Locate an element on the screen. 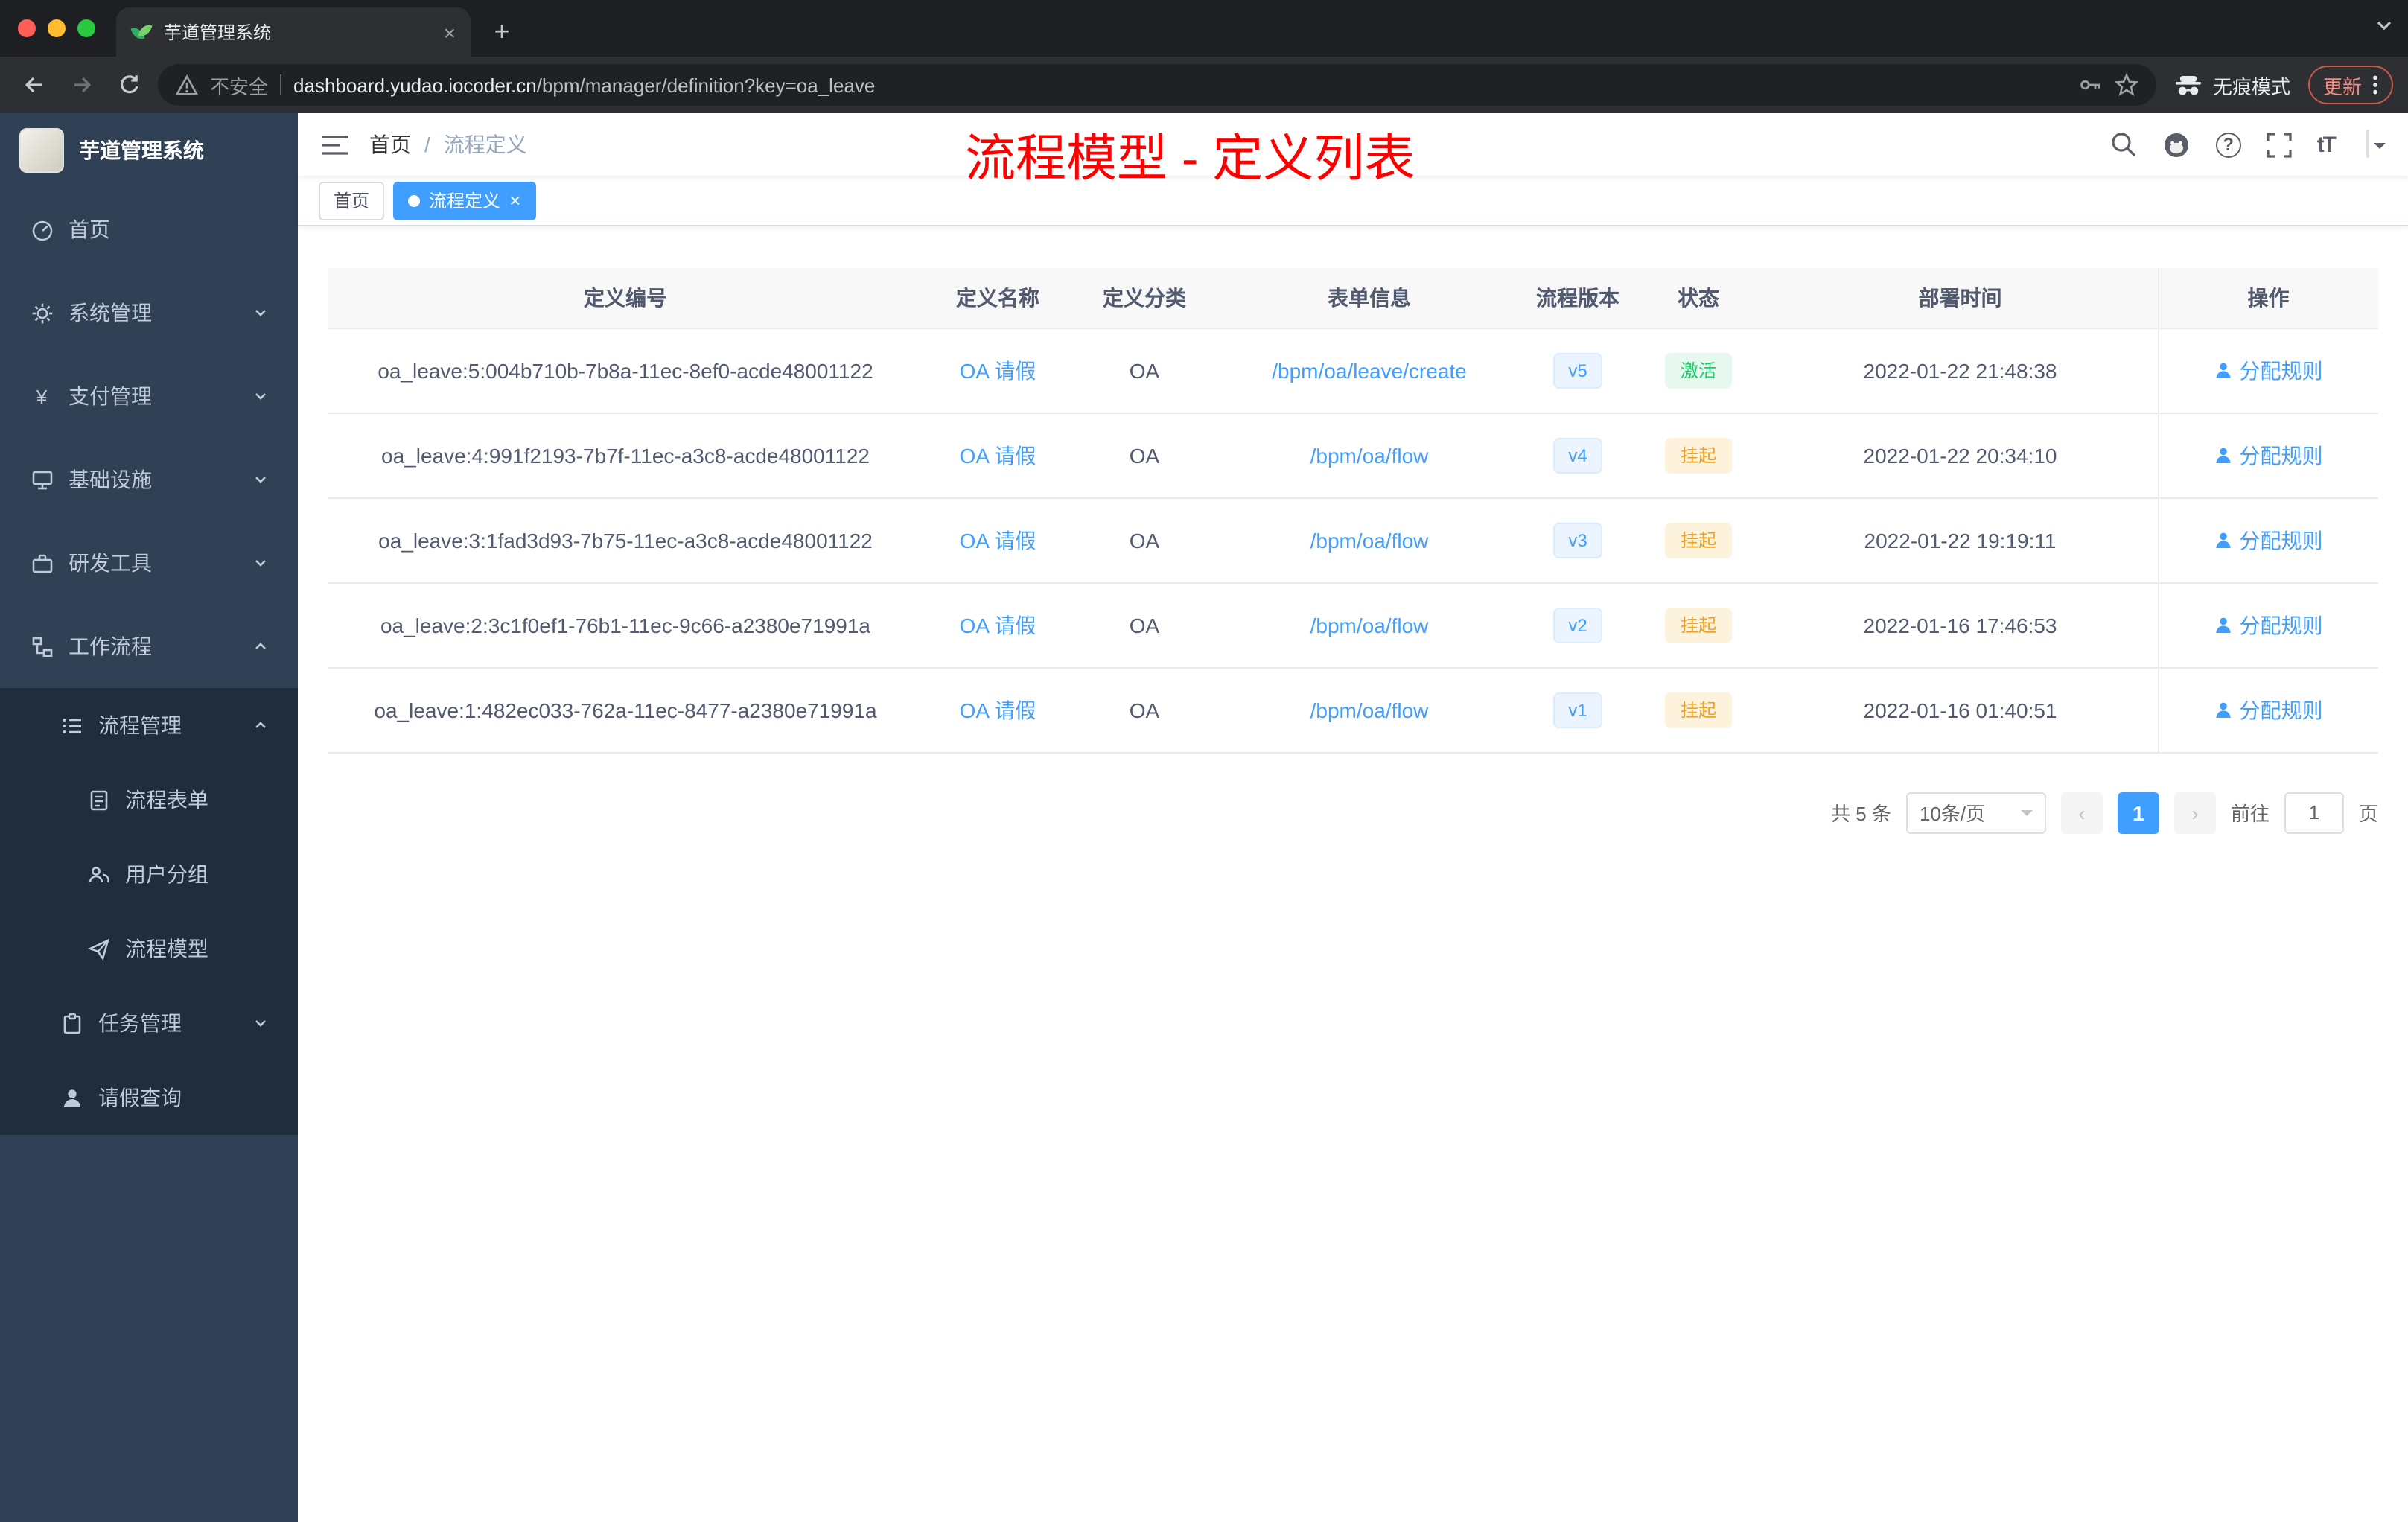 The height and width of the screenshot is (1522, 2408). sidebar-item-process-model: 流程模型 is located at coordinates (149, 948).